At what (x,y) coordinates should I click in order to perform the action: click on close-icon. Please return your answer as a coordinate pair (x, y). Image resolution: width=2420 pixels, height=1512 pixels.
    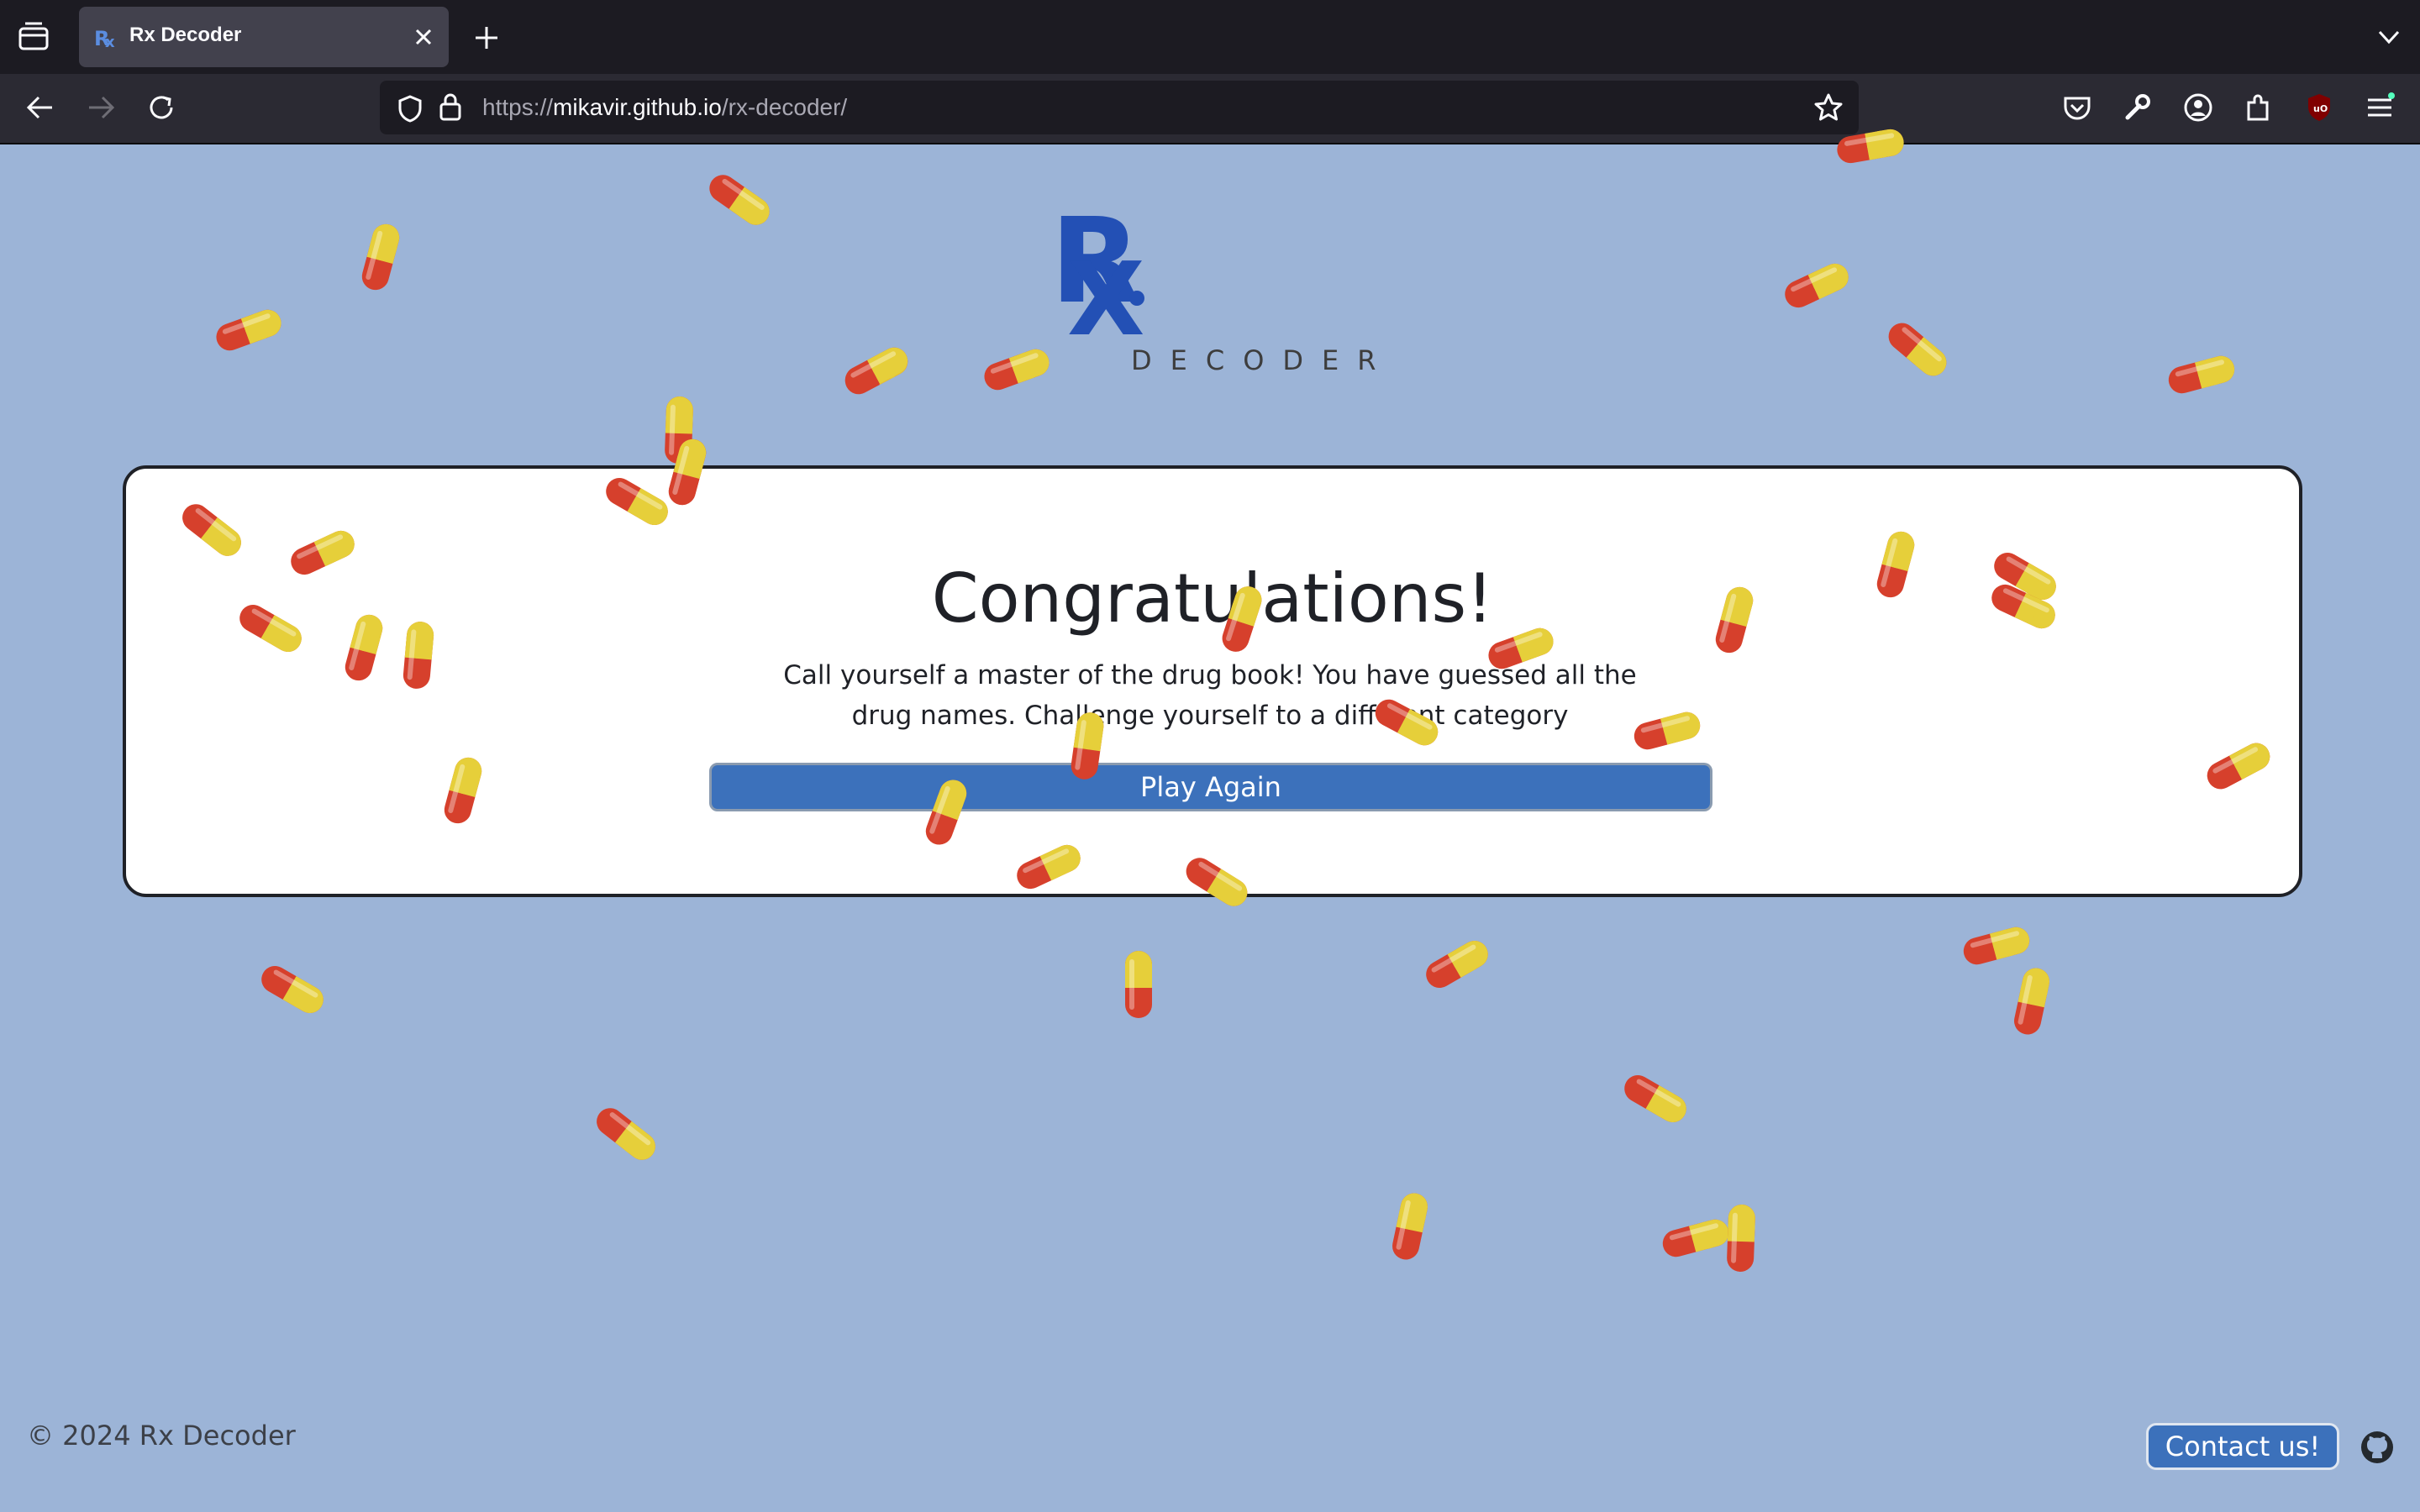
    Looking at the image, I should click on (423, 37).